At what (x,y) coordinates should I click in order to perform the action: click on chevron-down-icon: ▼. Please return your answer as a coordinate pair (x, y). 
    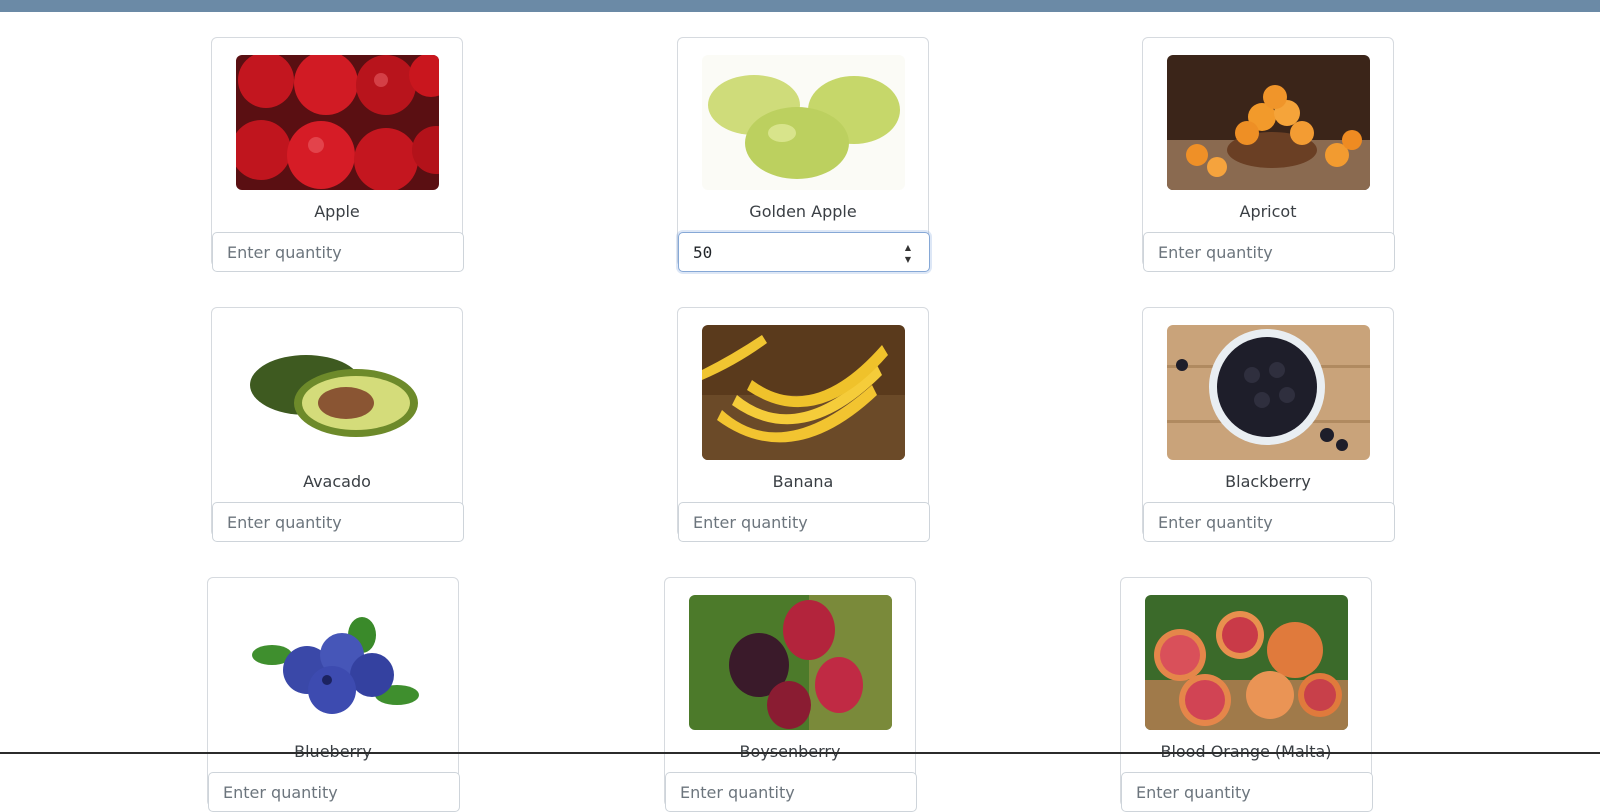
    Looking at the image, I should click on (908, 260).